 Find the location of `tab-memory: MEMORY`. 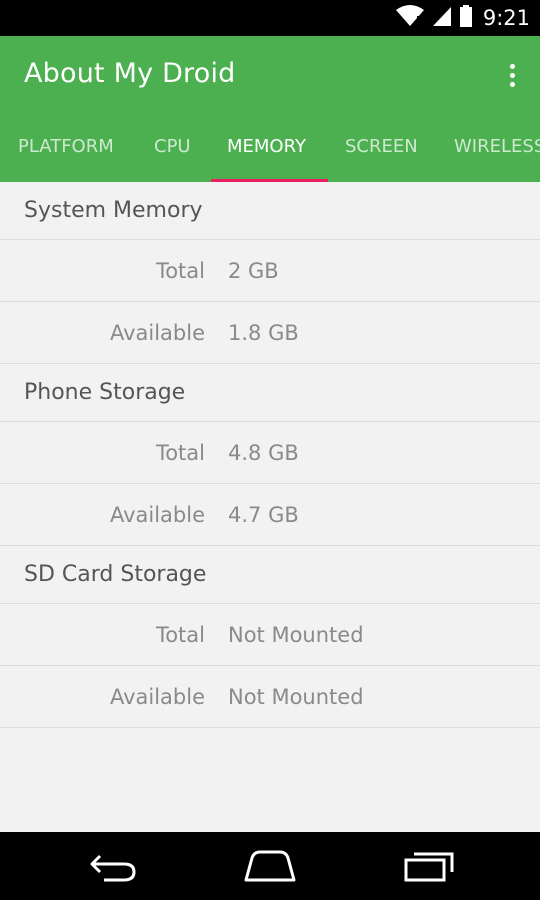

tab-memory: MEMORY is located at coordinates (266, 156).